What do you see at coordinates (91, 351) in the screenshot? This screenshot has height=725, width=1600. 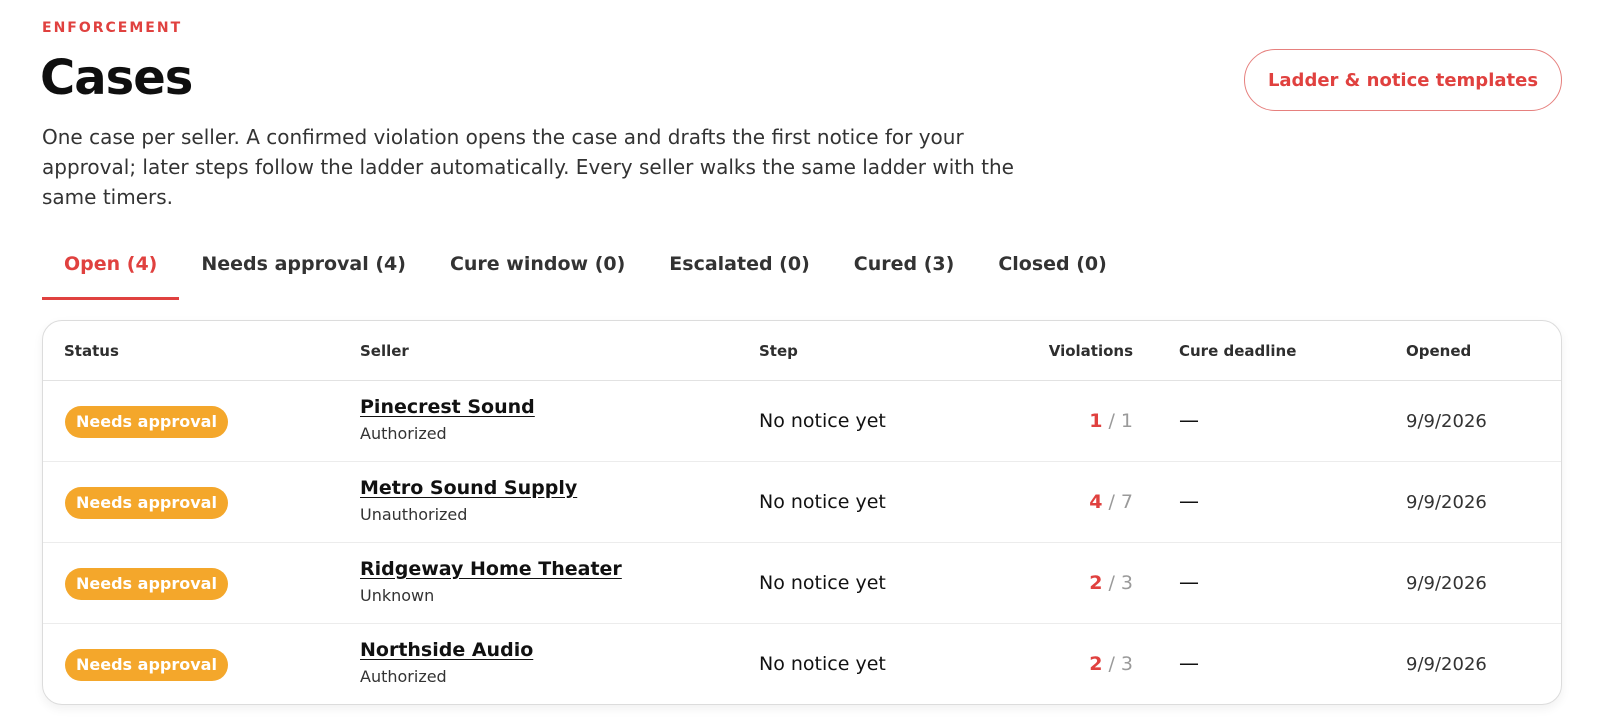 I see `column-header-status: Status` at bounding box center [91, 351].